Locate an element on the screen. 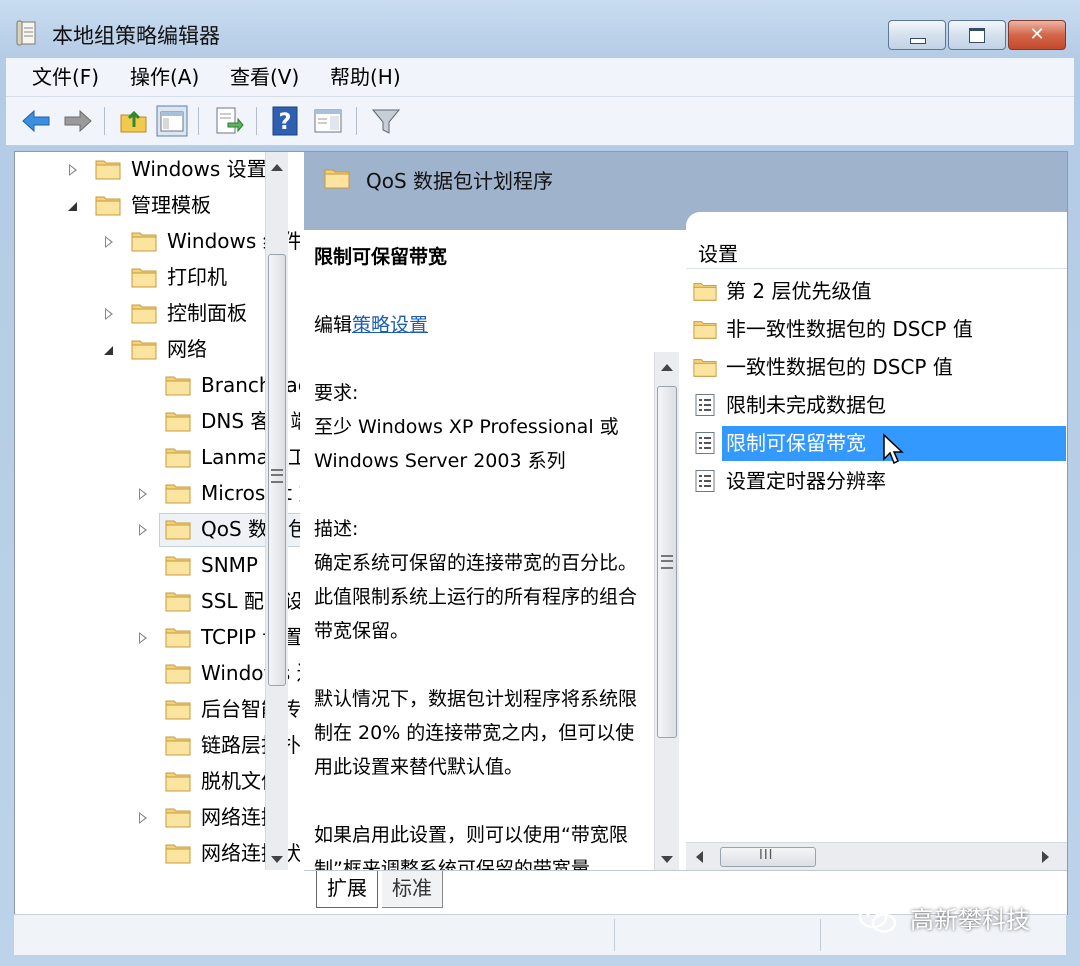 The image size is (1080, 966). scroll-left-arrow-icon is located at coordinates (699, 857).